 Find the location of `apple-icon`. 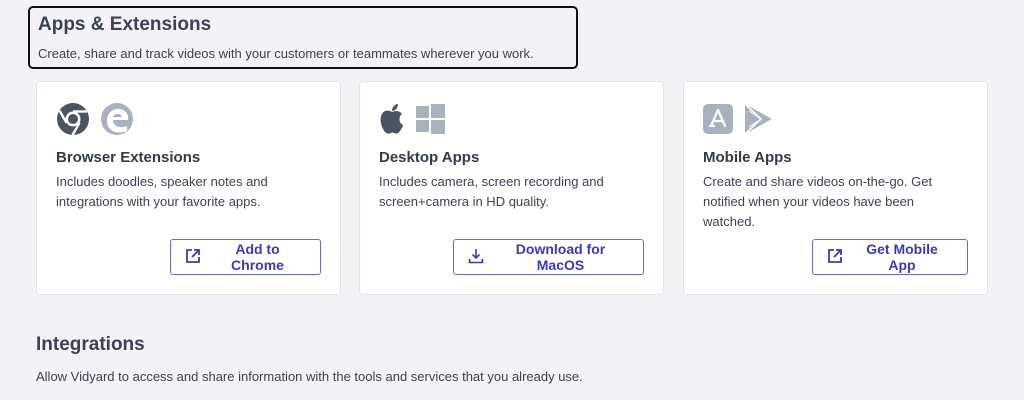

apple-icon is located at coordinates (392, 119).